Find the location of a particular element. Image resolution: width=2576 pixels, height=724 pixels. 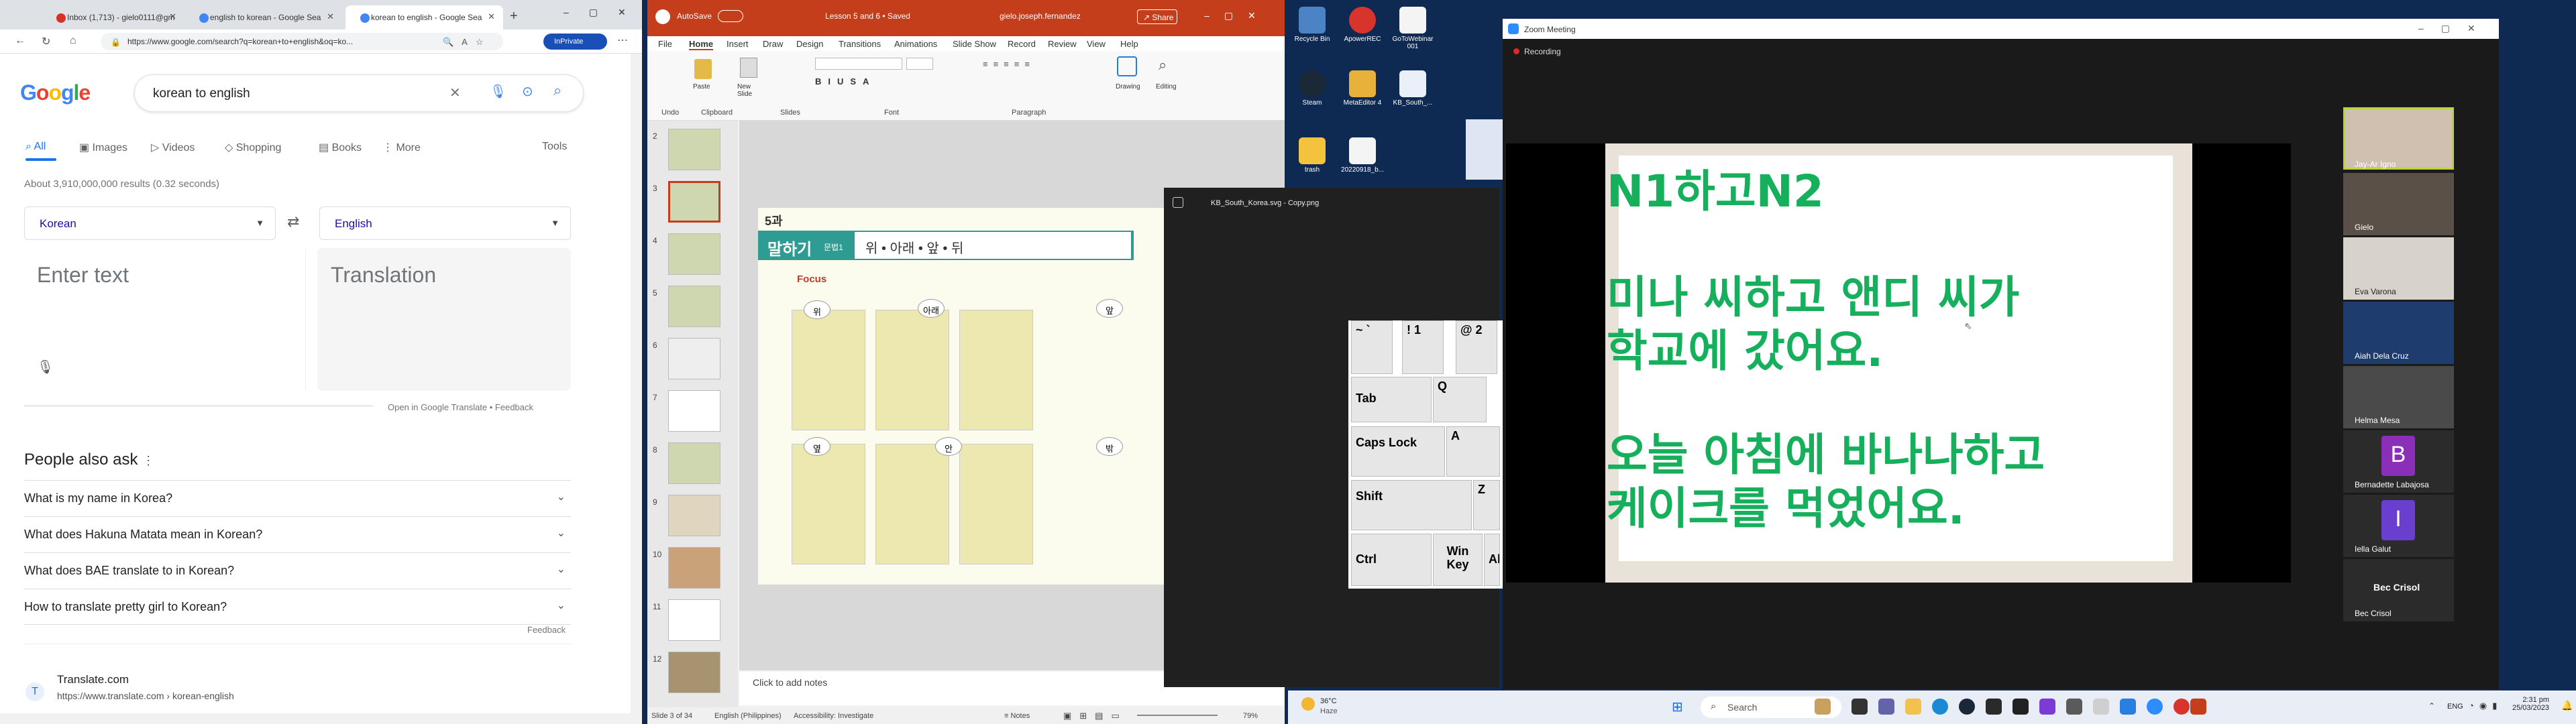

language-indicator: ENG is located at coordinates (2455, 707).